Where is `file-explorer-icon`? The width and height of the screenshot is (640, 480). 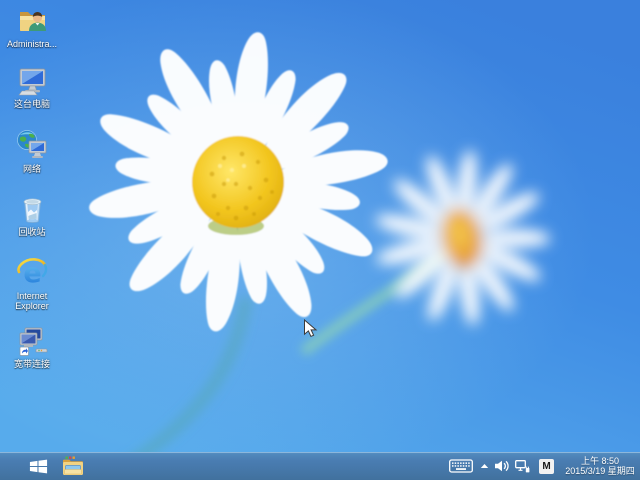
file-explorer-icon is located at coordinates (73, 465).